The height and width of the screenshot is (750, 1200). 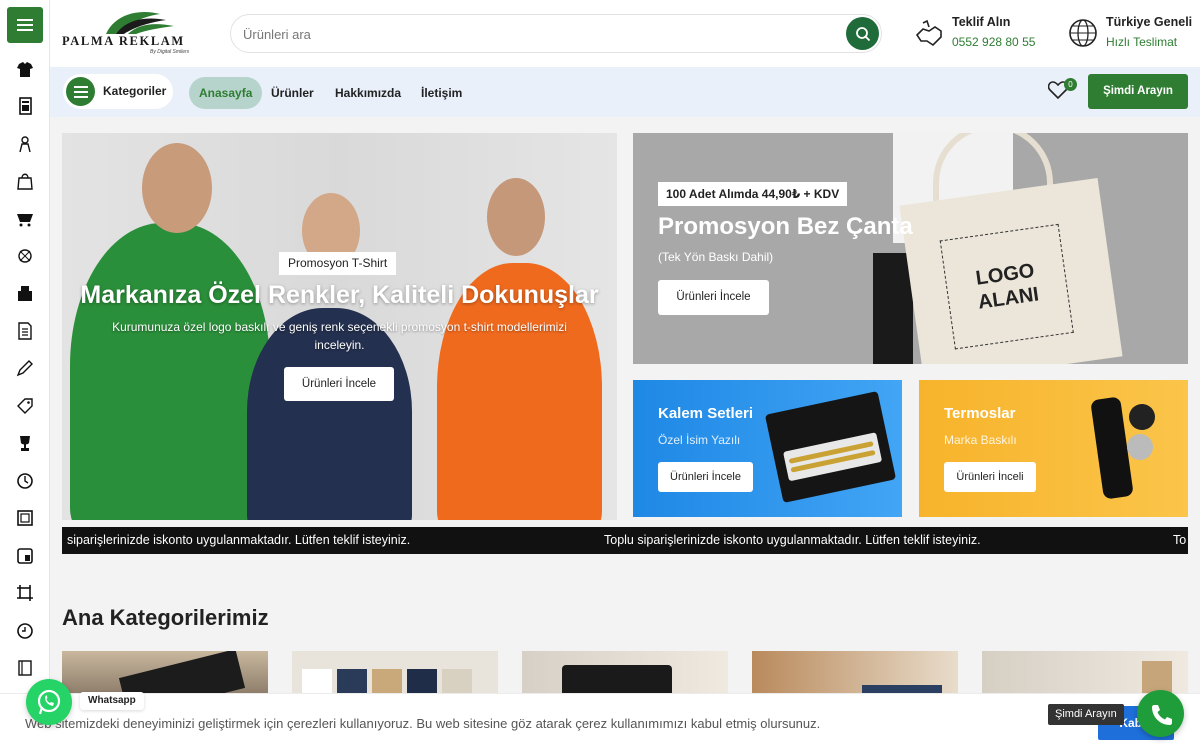 What do you see at coordinates (523, 34) in the screenshot?
I see `search-input` at bounding box center [523, 34].